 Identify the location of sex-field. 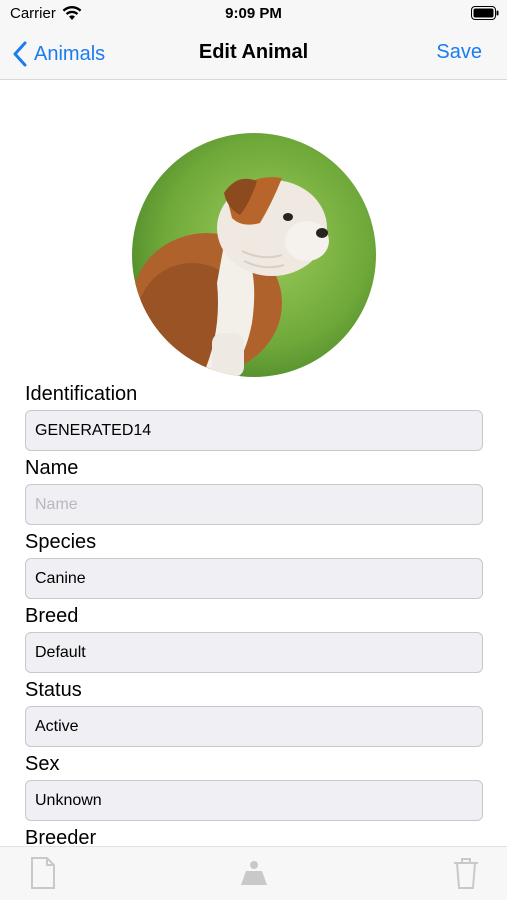
(254, 800).